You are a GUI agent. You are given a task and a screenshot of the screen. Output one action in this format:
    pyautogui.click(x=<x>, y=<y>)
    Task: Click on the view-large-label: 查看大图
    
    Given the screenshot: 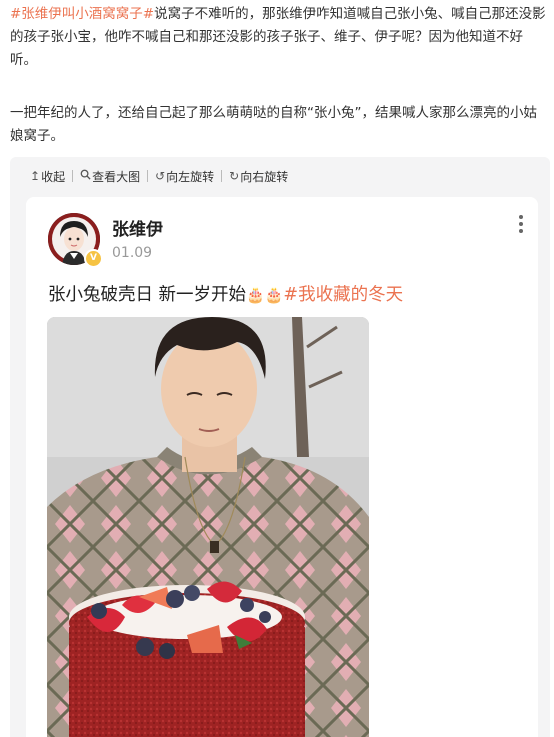 What is the action you would take?
    pyautogui.click(x=116, y=176)
    